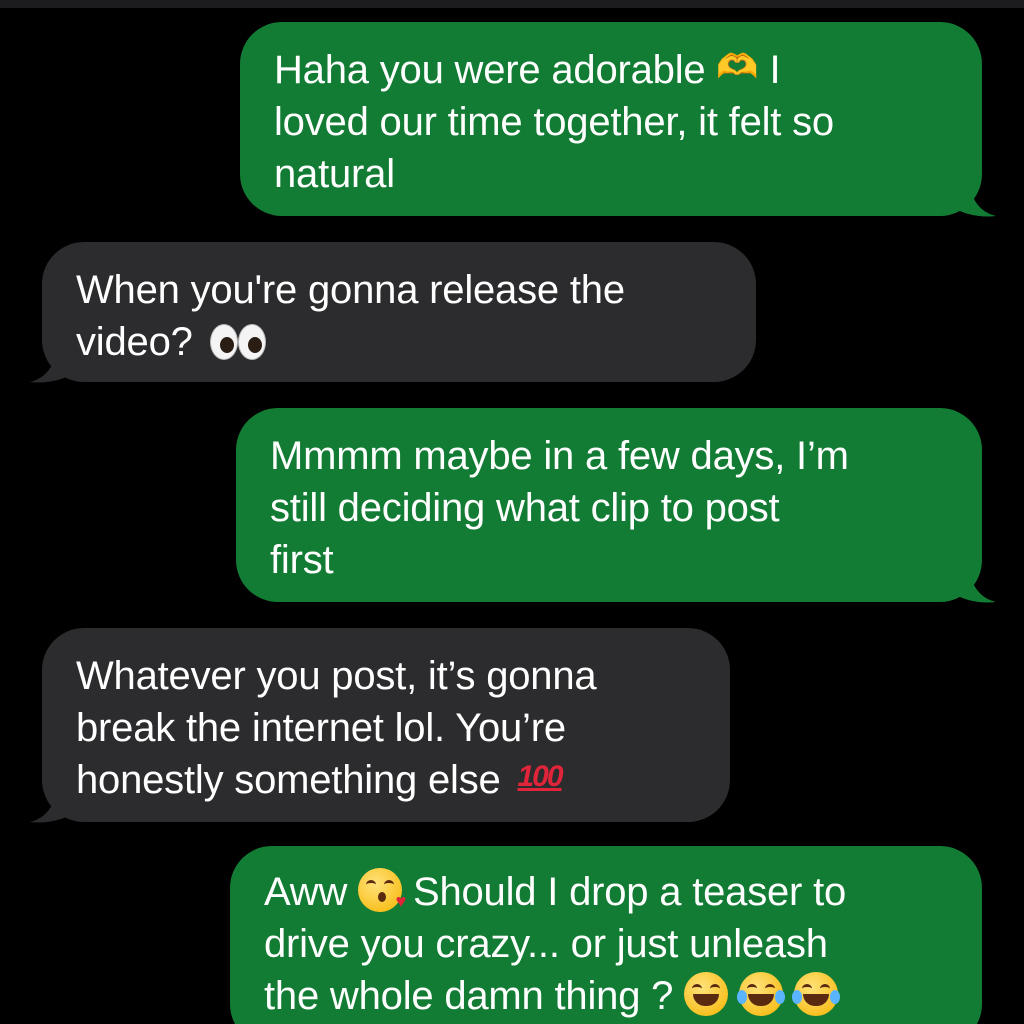  Describe the element at coordinates (306, 892) in the screenshot. I see `message-text: Aww` at that location.